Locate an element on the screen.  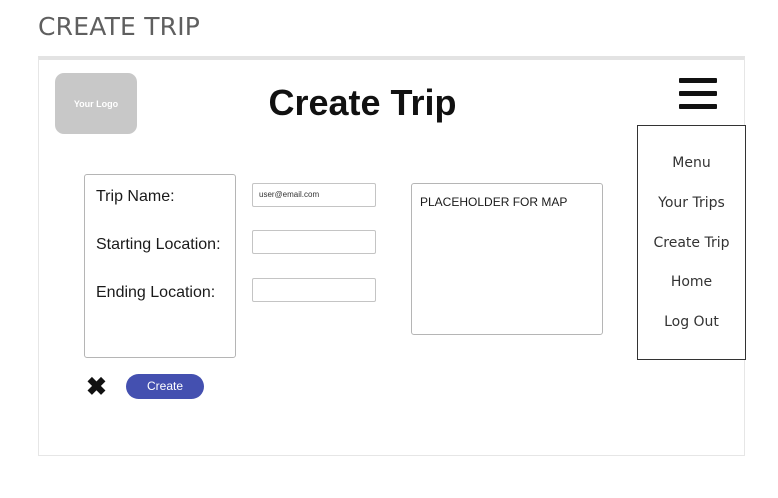
logo: Your Logo is located at coordinates (96, 103).